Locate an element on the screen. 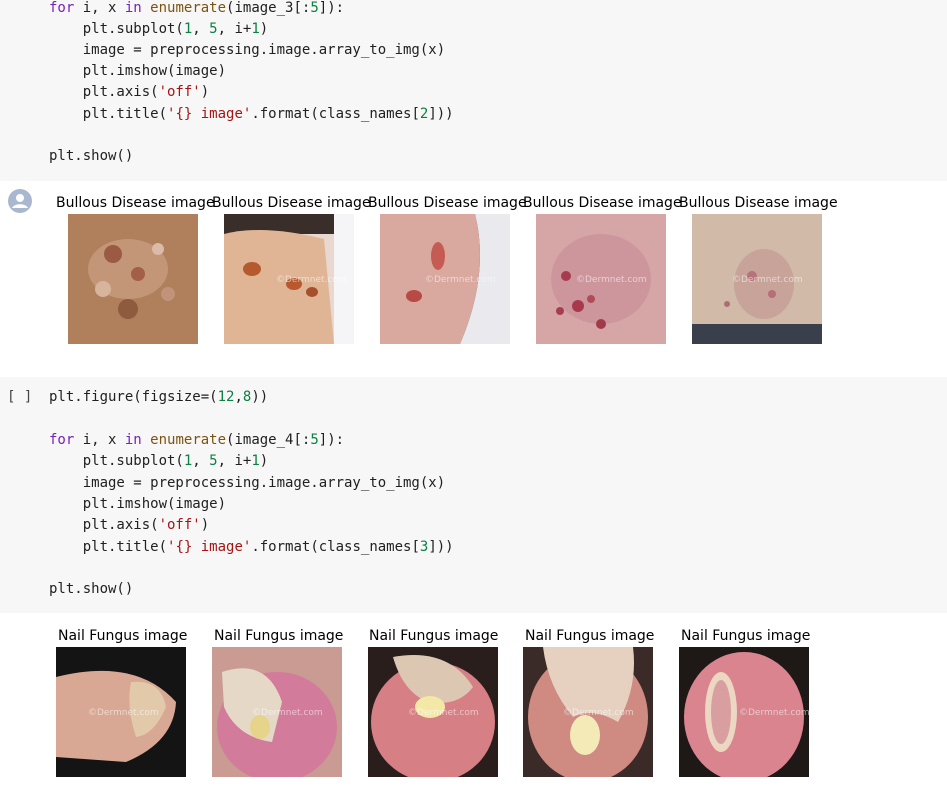 This screenshot has height=803, width=947. code-line: plt.figure(figsize=(12,8)) is located at coordinates (159, 397).